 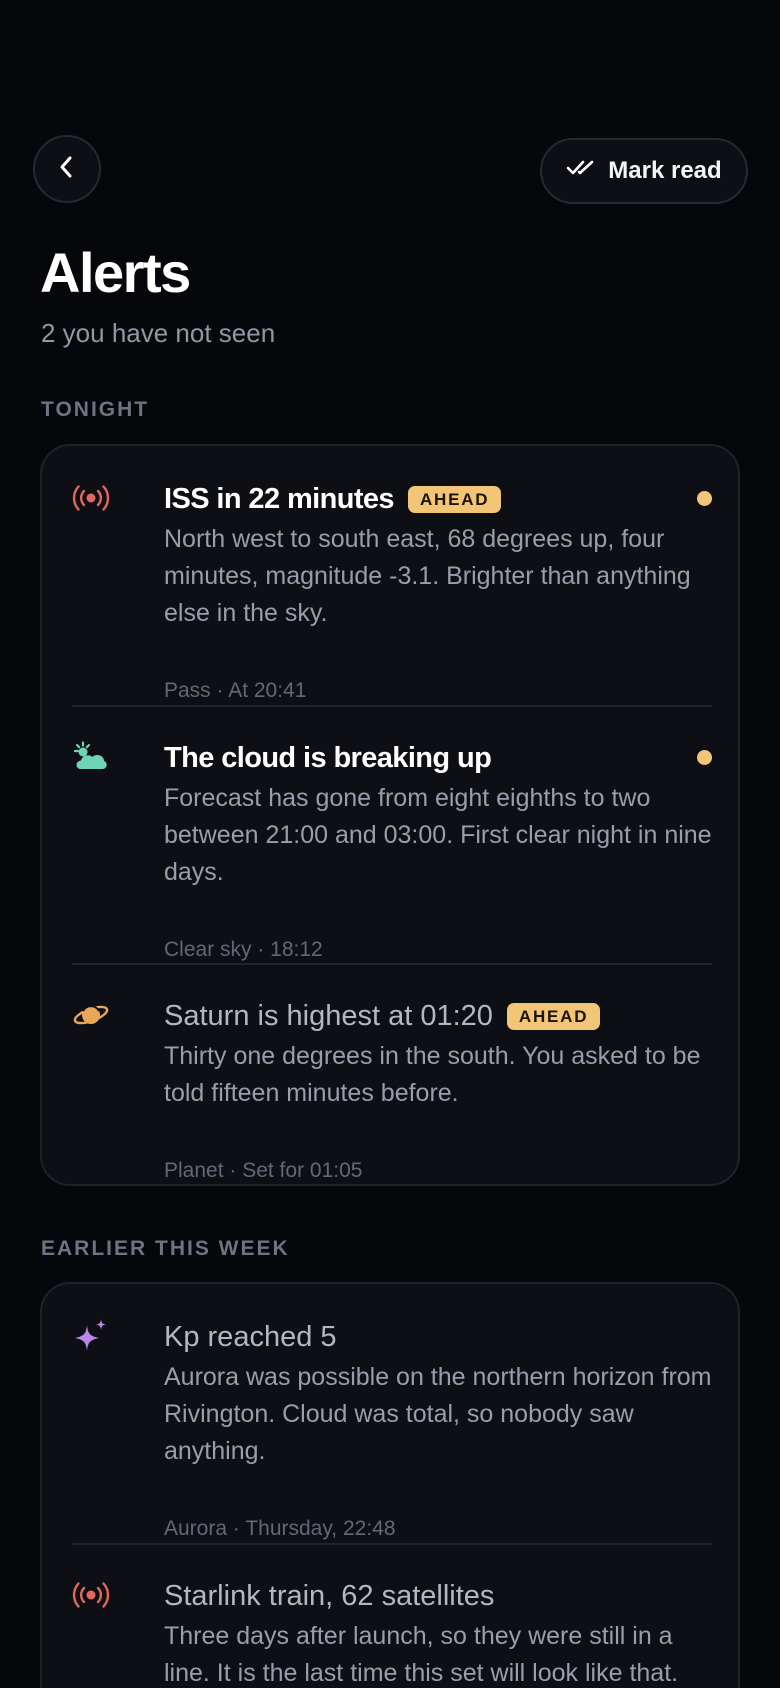 What do you see at coordinates (91, 1336) in the screenshot?
I see `sparkle-icon` at bounding box center [91, 1336].